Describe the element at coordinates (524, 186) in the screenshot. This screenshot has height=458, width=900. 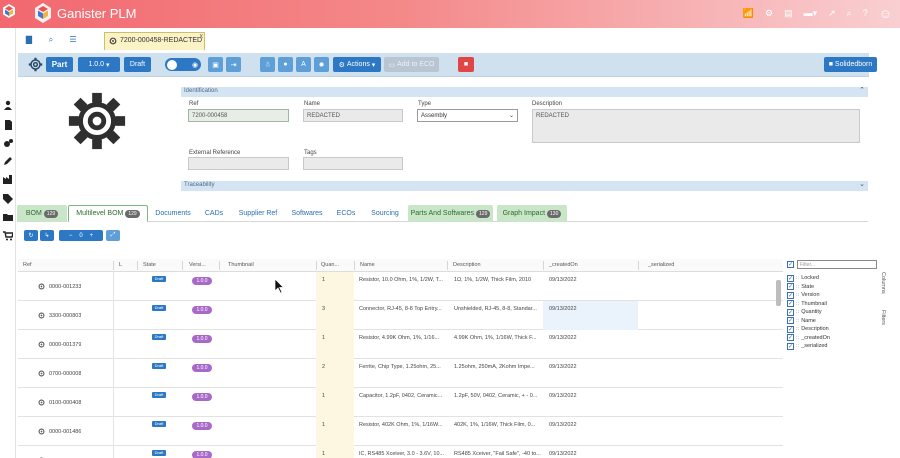
I see `traceability-section-header: Traceability ⌄` at that location.